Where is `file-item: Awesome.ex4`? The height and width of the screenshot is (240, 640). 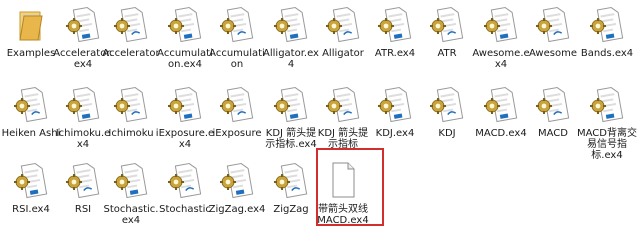 file-item: Awesome.ex4 is located at coordinates (501, 37).